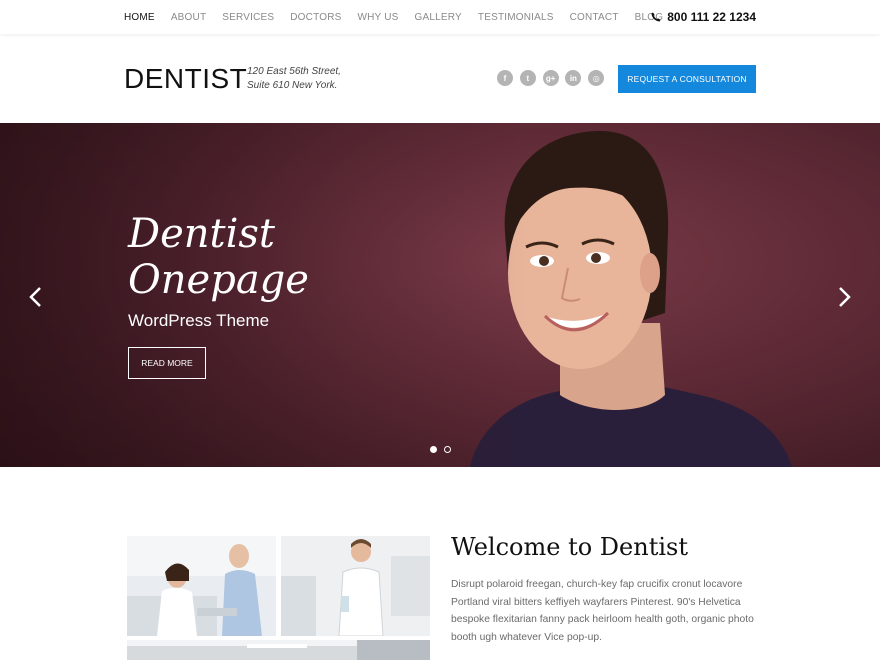 This screenshot has height=660, width=880. Describe the element at coordinates (278, 650) in the screenshot. I see `clinic-interior-photo` at that location.